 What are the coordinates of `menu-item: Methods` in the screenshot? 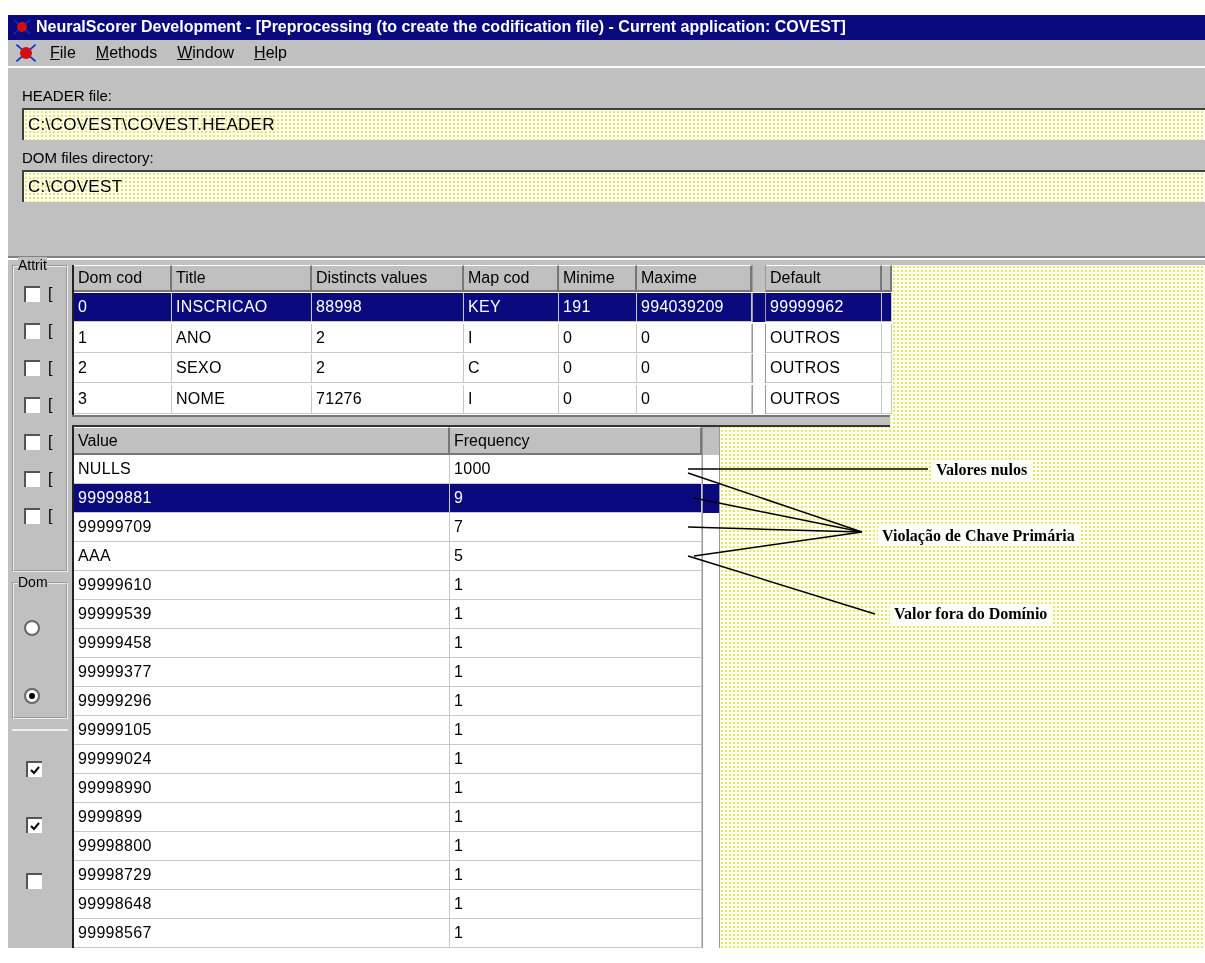 It's located at (126, 52).